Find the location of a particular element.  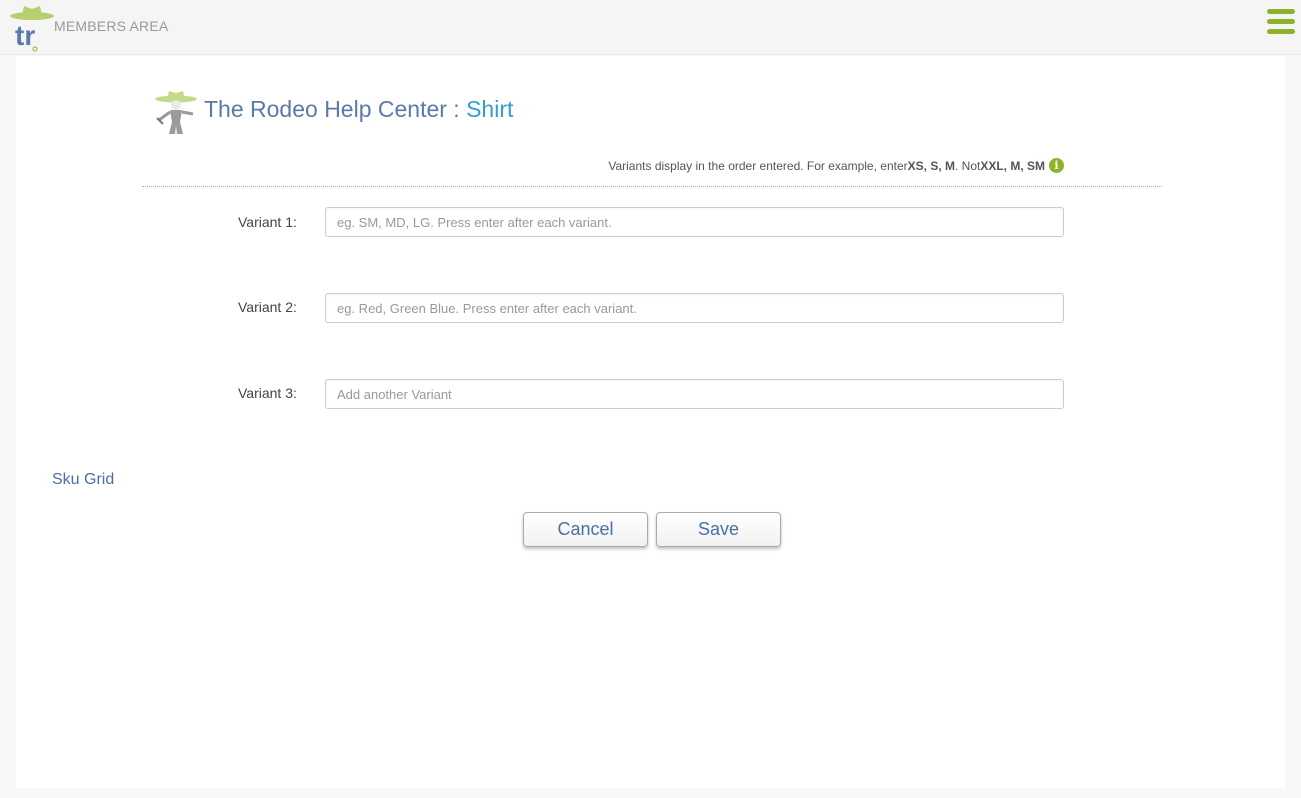

dotted-divider is located at coordinates (652, 186).